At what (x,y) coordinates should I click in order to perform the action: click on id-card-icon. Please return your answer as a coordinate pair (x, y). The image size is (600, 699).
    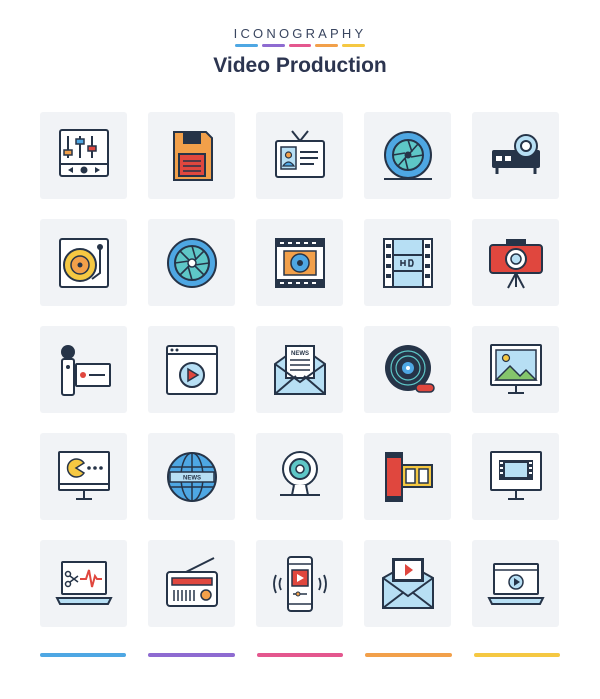
    Looking at the image, I should click on (299, 153).